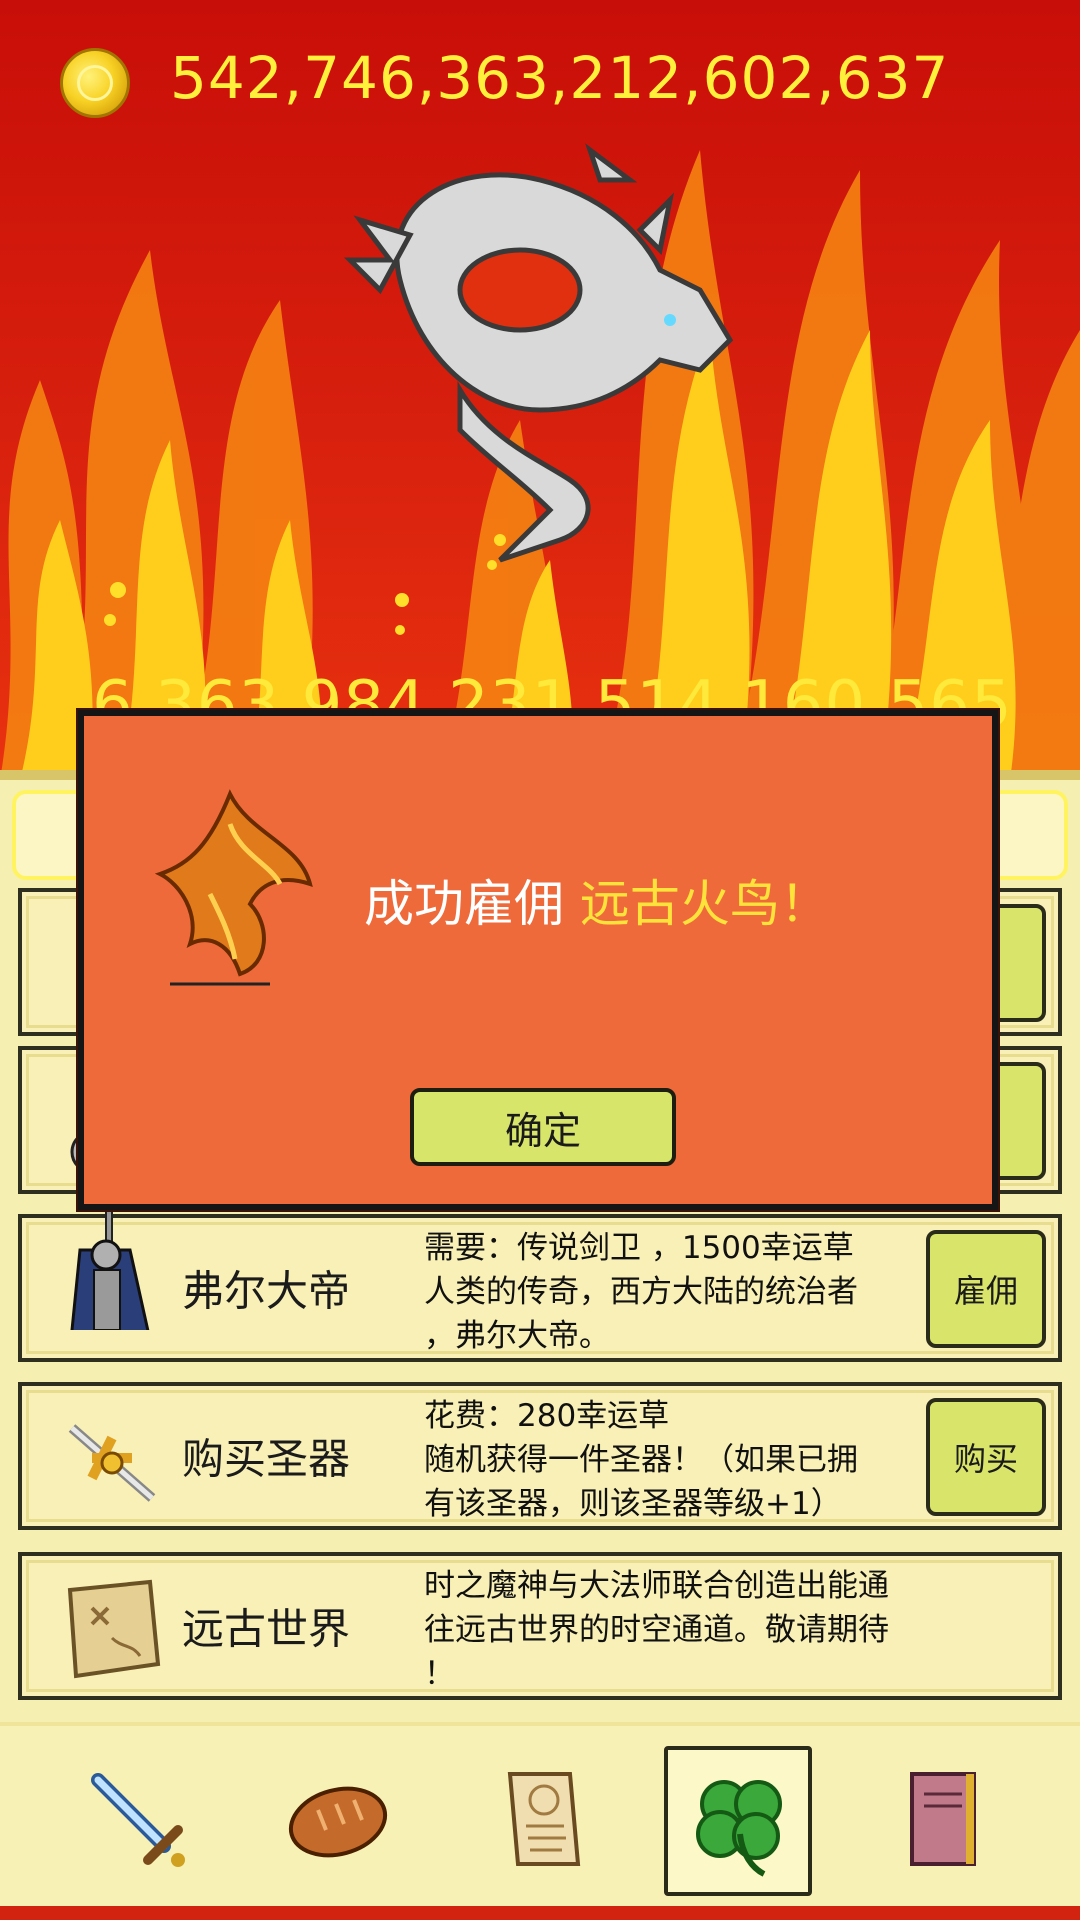 The image size is (1080, 1920). Describe the element at coordinates (656, 1586) in the screenshot. I see `desc-line: 时之魔神与大法师联合创造出能通` at that location.